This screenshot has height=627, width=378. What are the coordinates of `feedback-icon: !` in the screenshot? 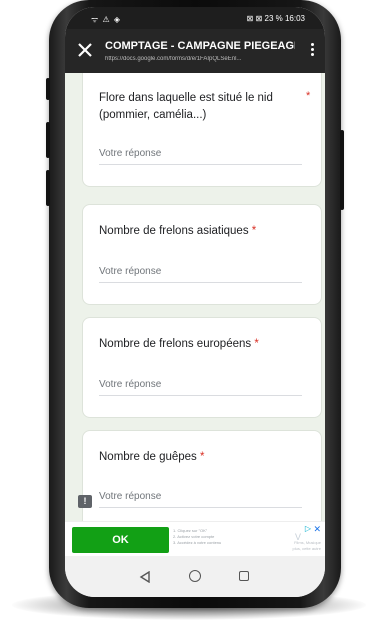 It's located at (85, 501).